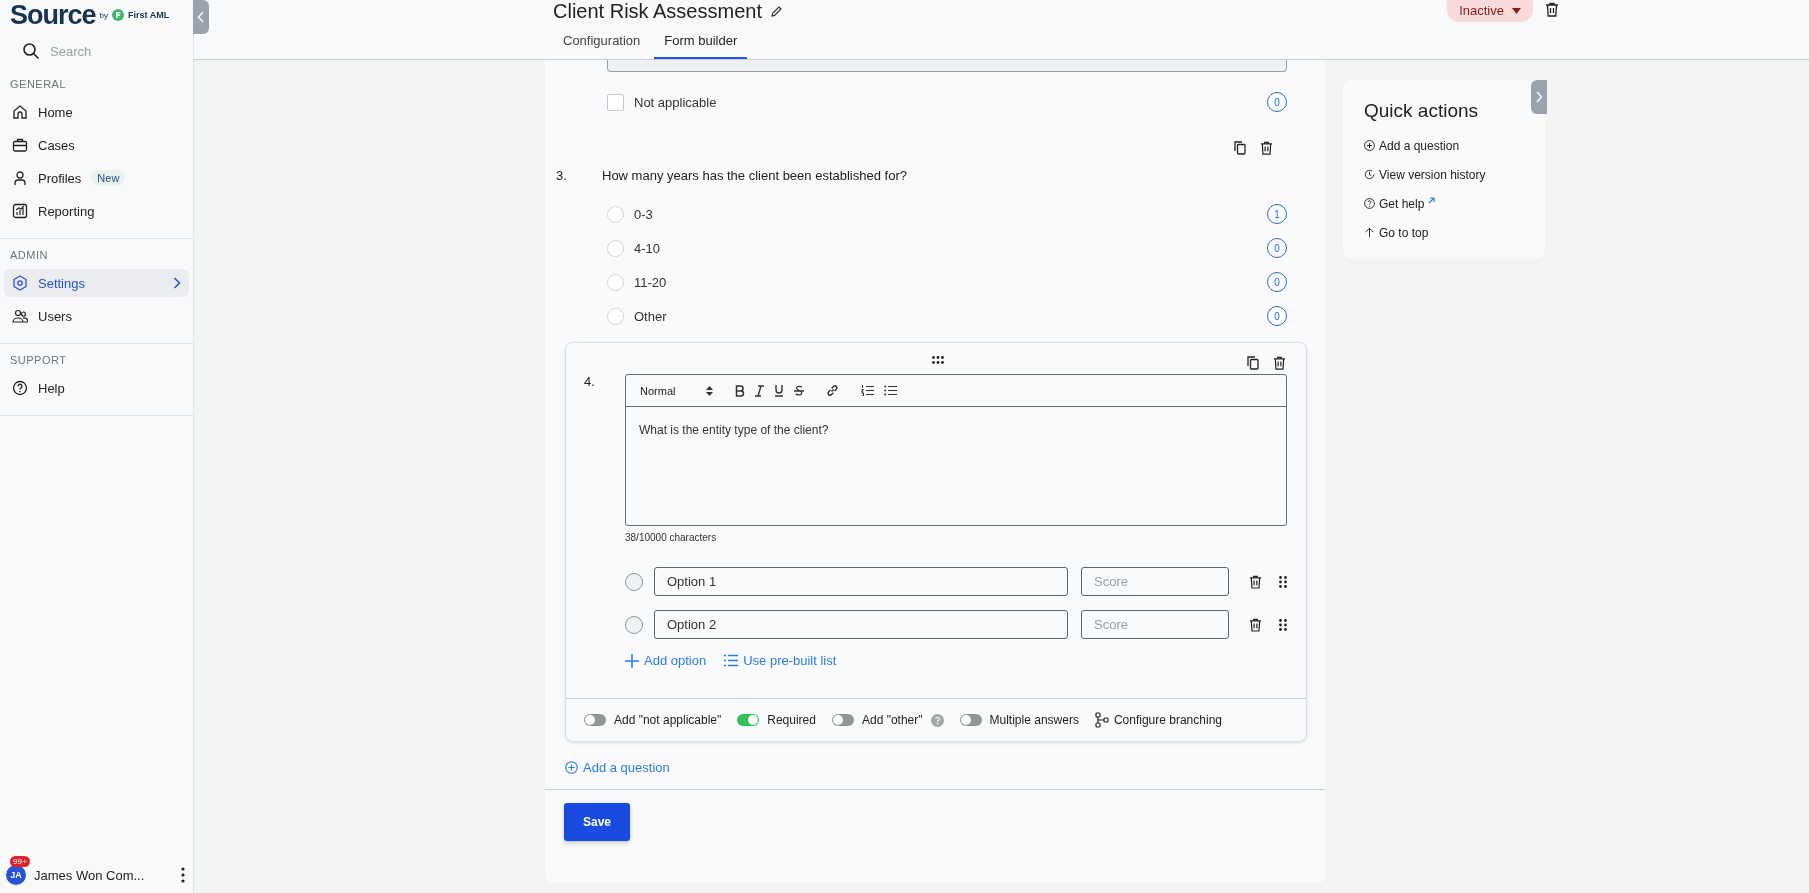 Image resolution: width=1809 pixels, height=893 pixels. I want to click on nav-item: Profiles New, so click(96, 178).